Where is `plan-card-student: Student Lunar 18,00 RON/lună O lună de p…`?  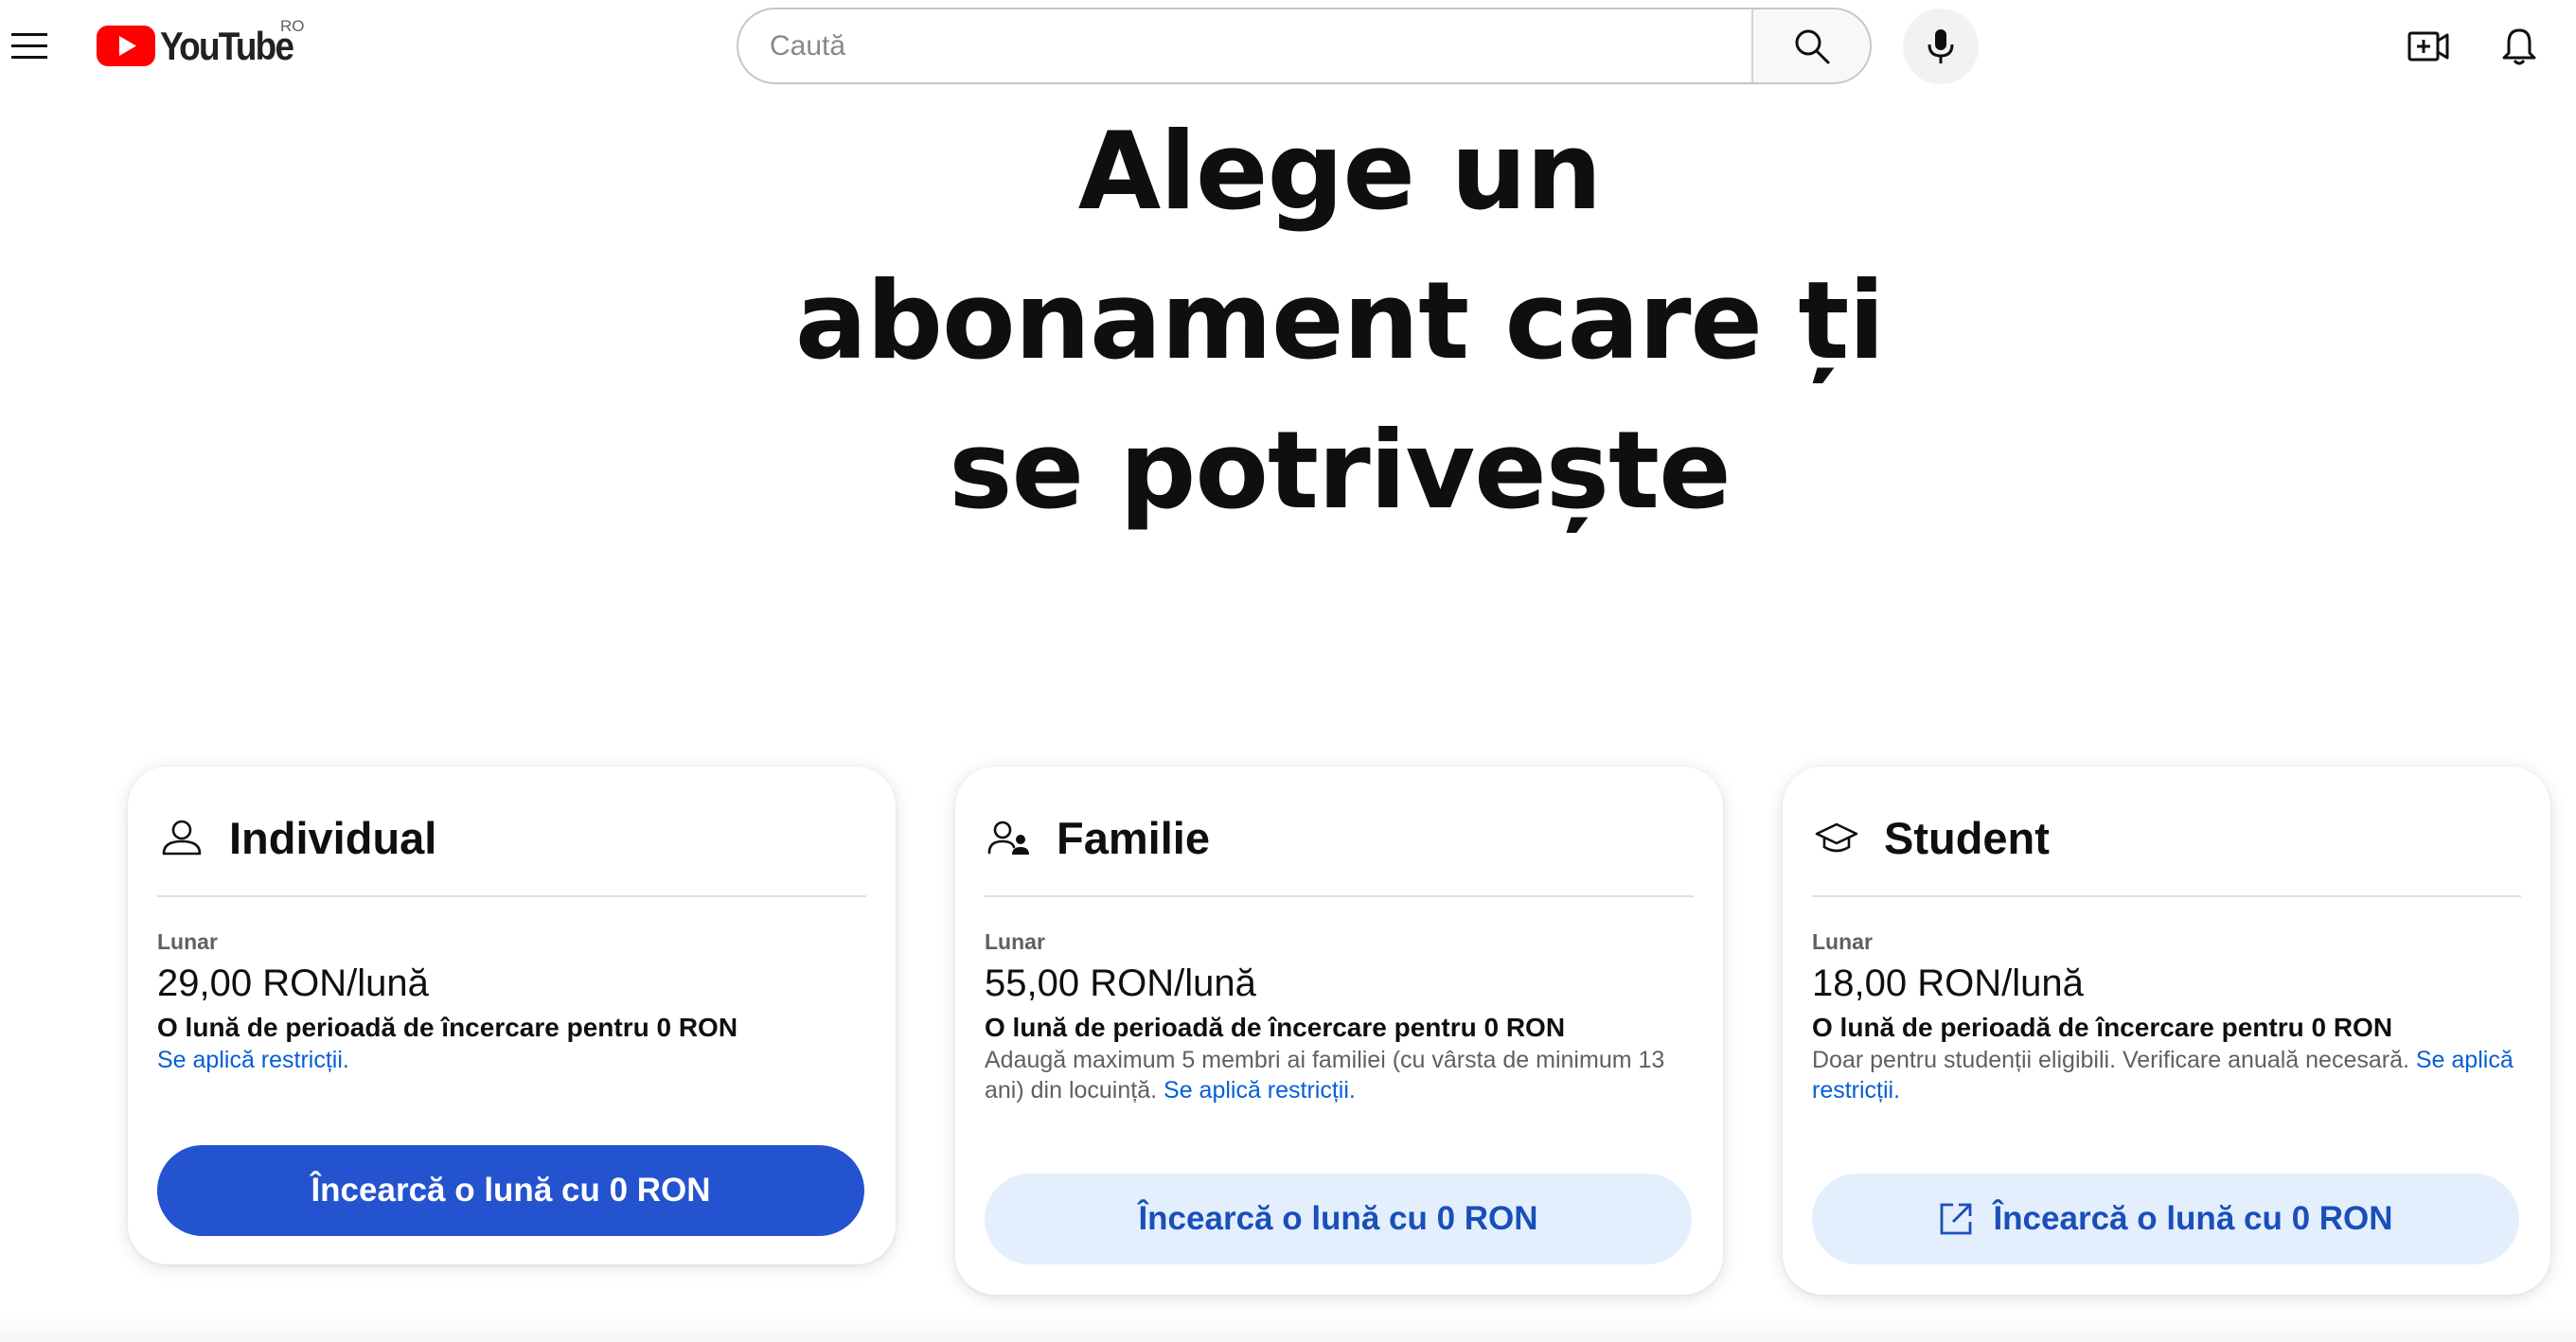 plan-card-student: Student Lunar 18,00 RON/lună O lună de p… is located at coordinates (2167, 1031).